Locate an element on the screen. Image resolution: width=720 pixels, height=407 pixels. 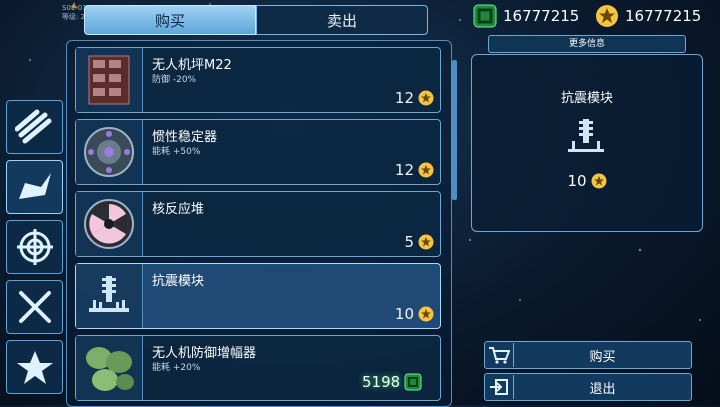
tab-buy: 购买 is located at coordinates (170, 20).